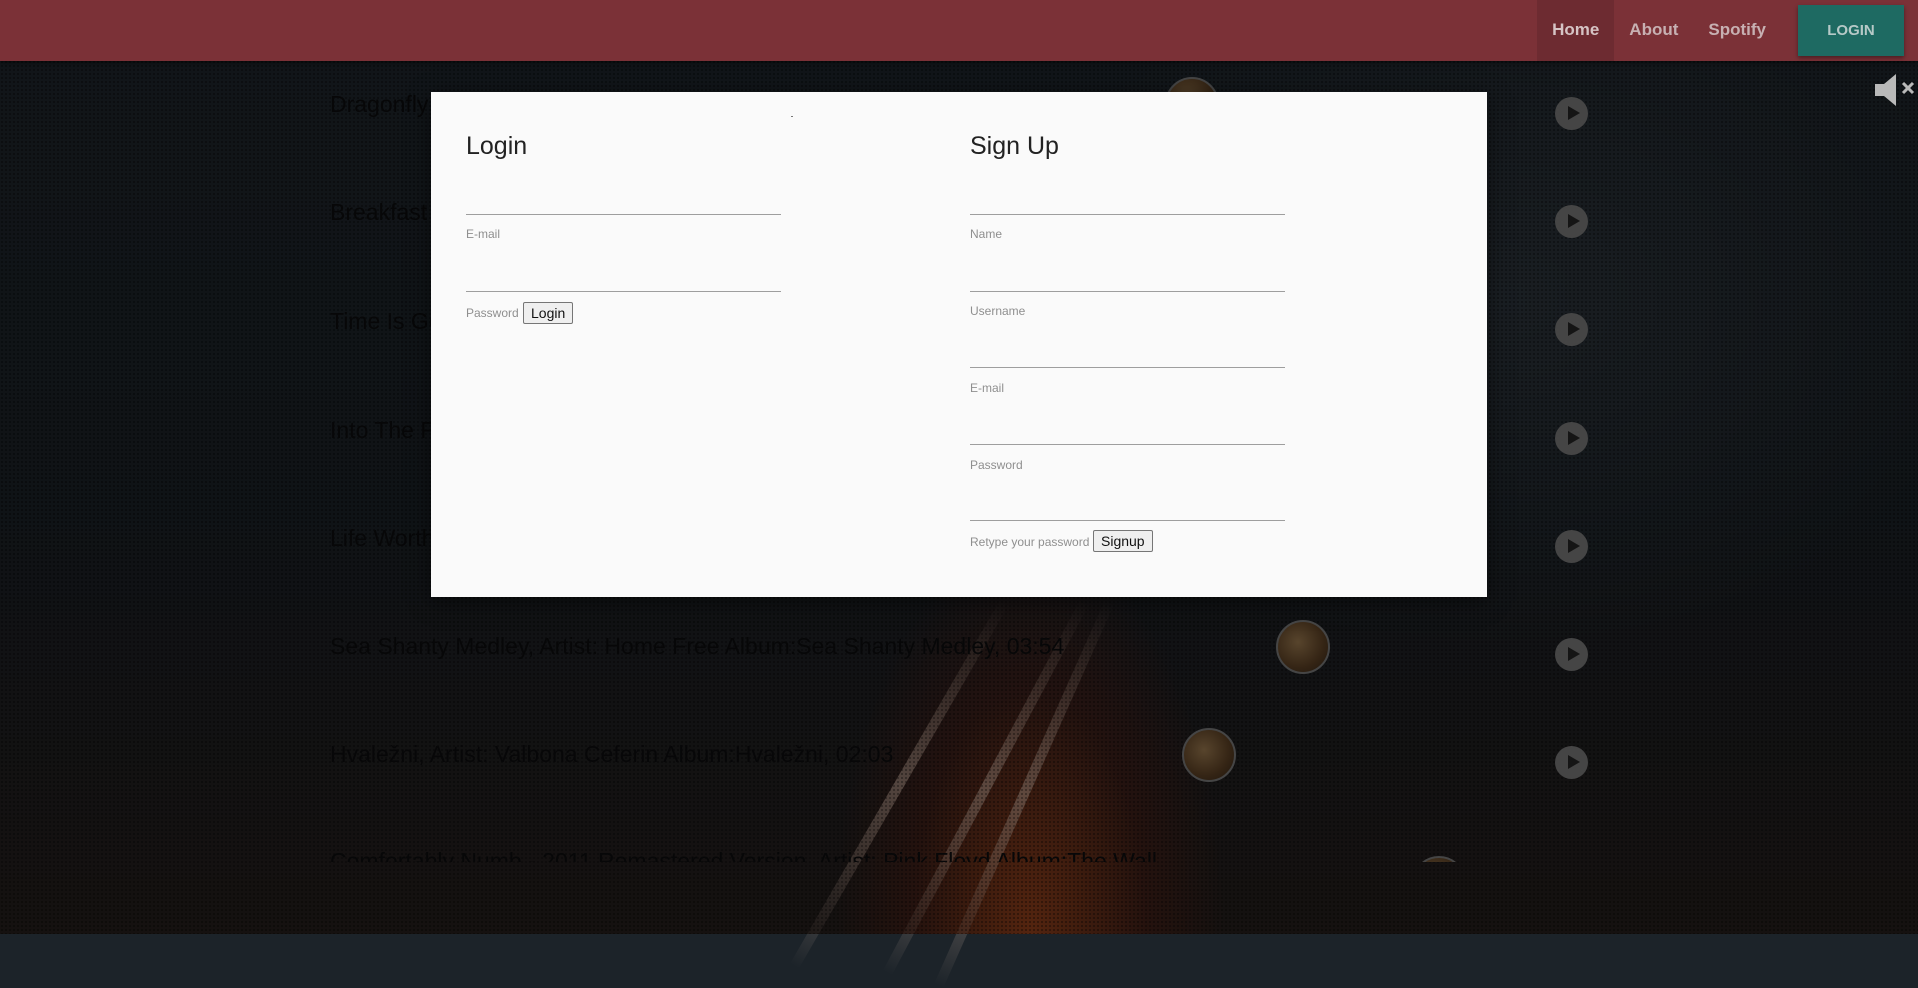  What do you see at coordinates (492, 313) in the screenshot?
I see `login-password-label: Password` at bounding box center [492, 313].